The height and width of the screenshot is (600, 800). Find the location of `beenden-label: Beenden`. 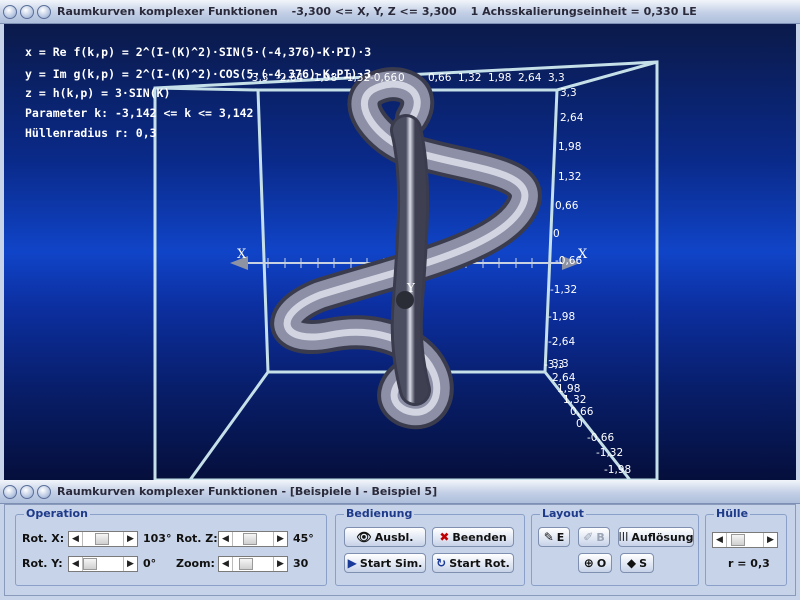

beenden-label: Beenden is located at coordinates (479, 537).